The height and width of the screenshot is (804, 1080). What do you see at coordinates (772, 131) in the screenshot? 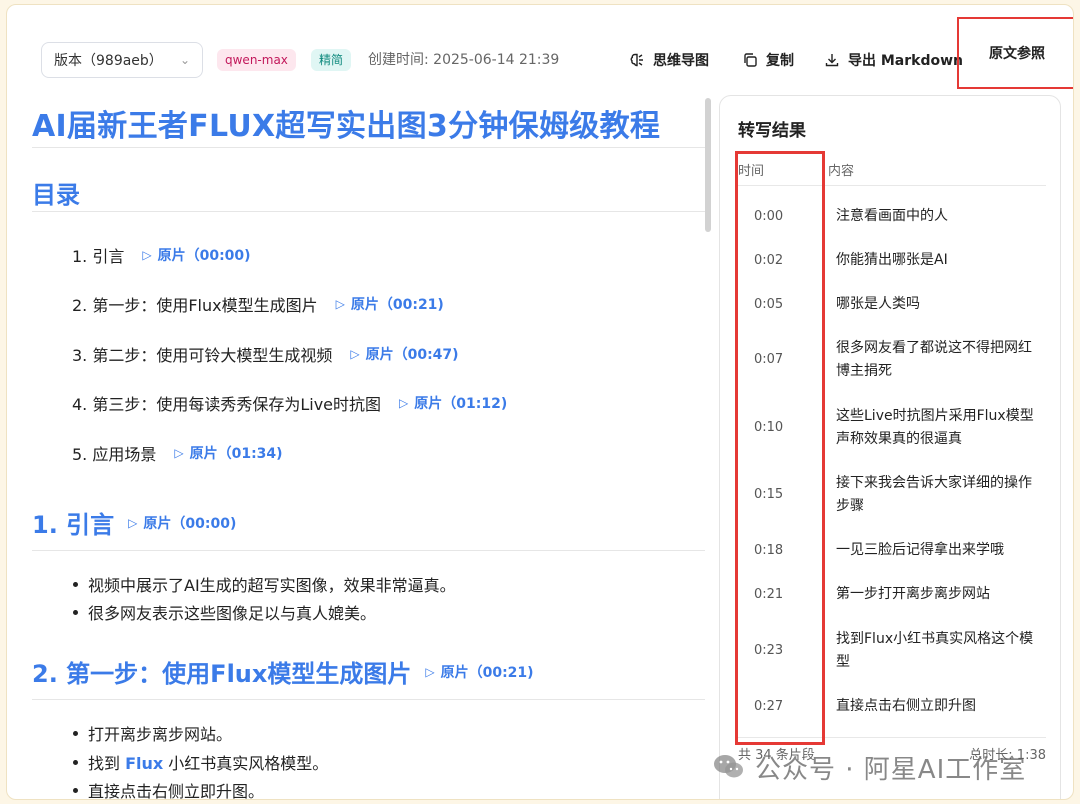
I see `panel-title: 转写结果` at bounding box center [772, 131].